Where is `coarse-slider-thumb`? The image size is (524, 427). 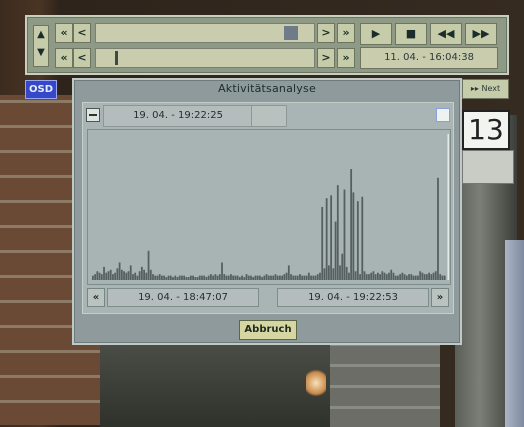
coarse-slider-thumb is located at coordinates (291, 33).